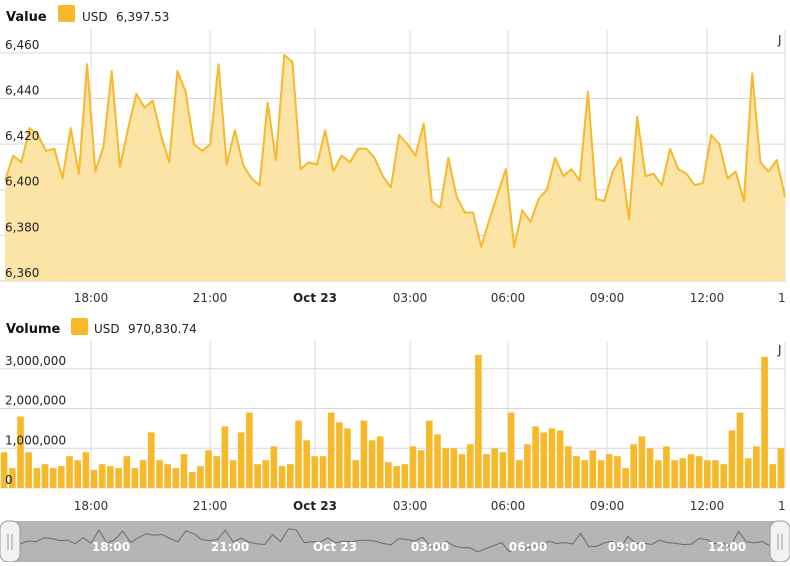 Image resolution: width=790 pixels, height=566 pixels. Describe the element at coordinates (779, 541) in the screenshot. I see `navigator-right-handle` at that location.